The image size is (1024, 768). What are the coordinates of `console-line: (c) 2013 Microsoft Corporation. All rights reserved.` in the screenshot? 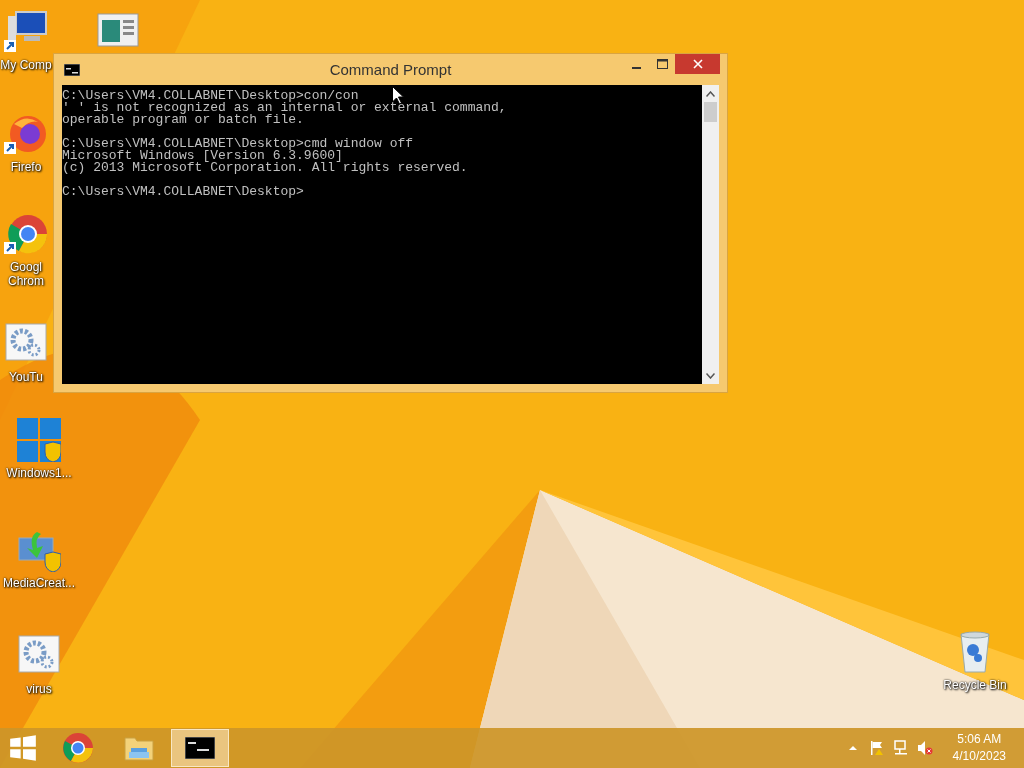 It's located at (265, 168).